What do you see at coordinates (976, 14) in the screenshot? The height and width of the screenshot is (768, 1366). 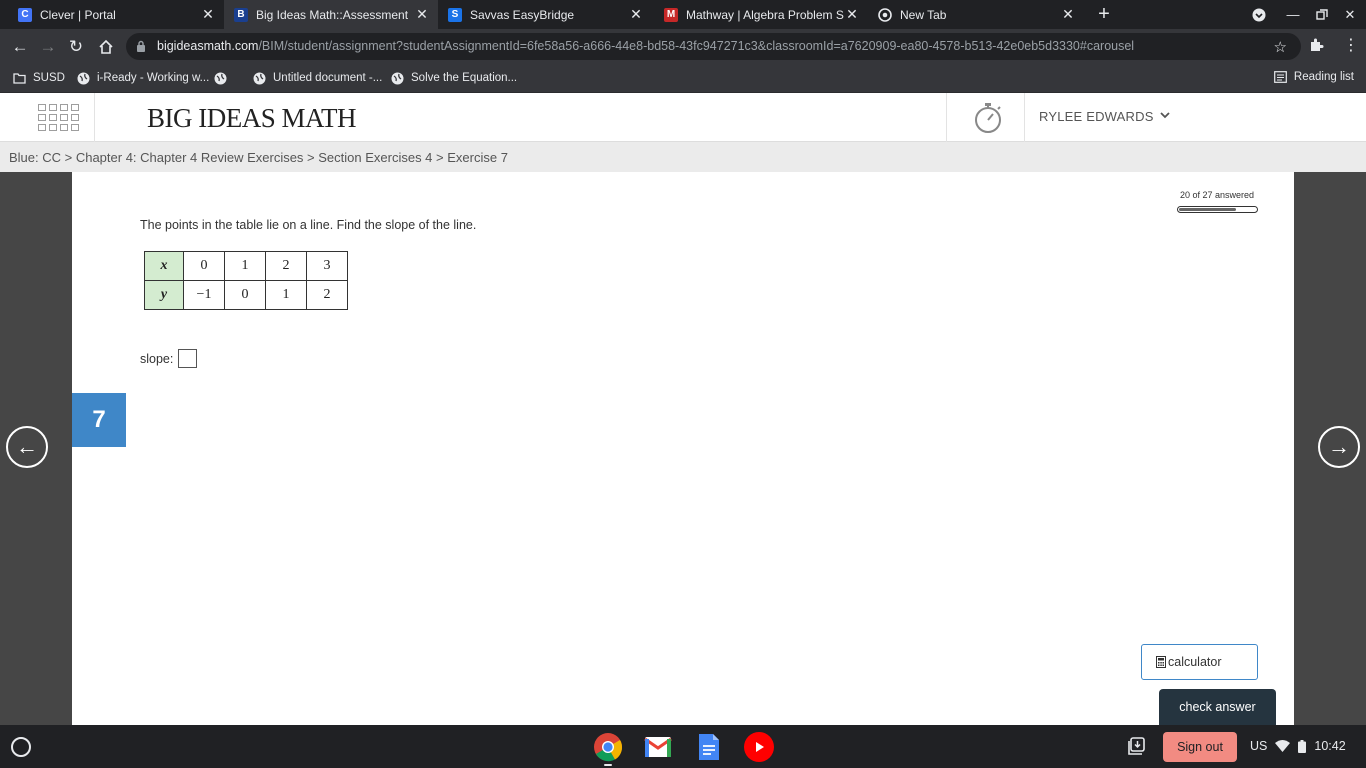 I see `tab-new-tab: New Tab ✕` at bounding box center [976, 14].